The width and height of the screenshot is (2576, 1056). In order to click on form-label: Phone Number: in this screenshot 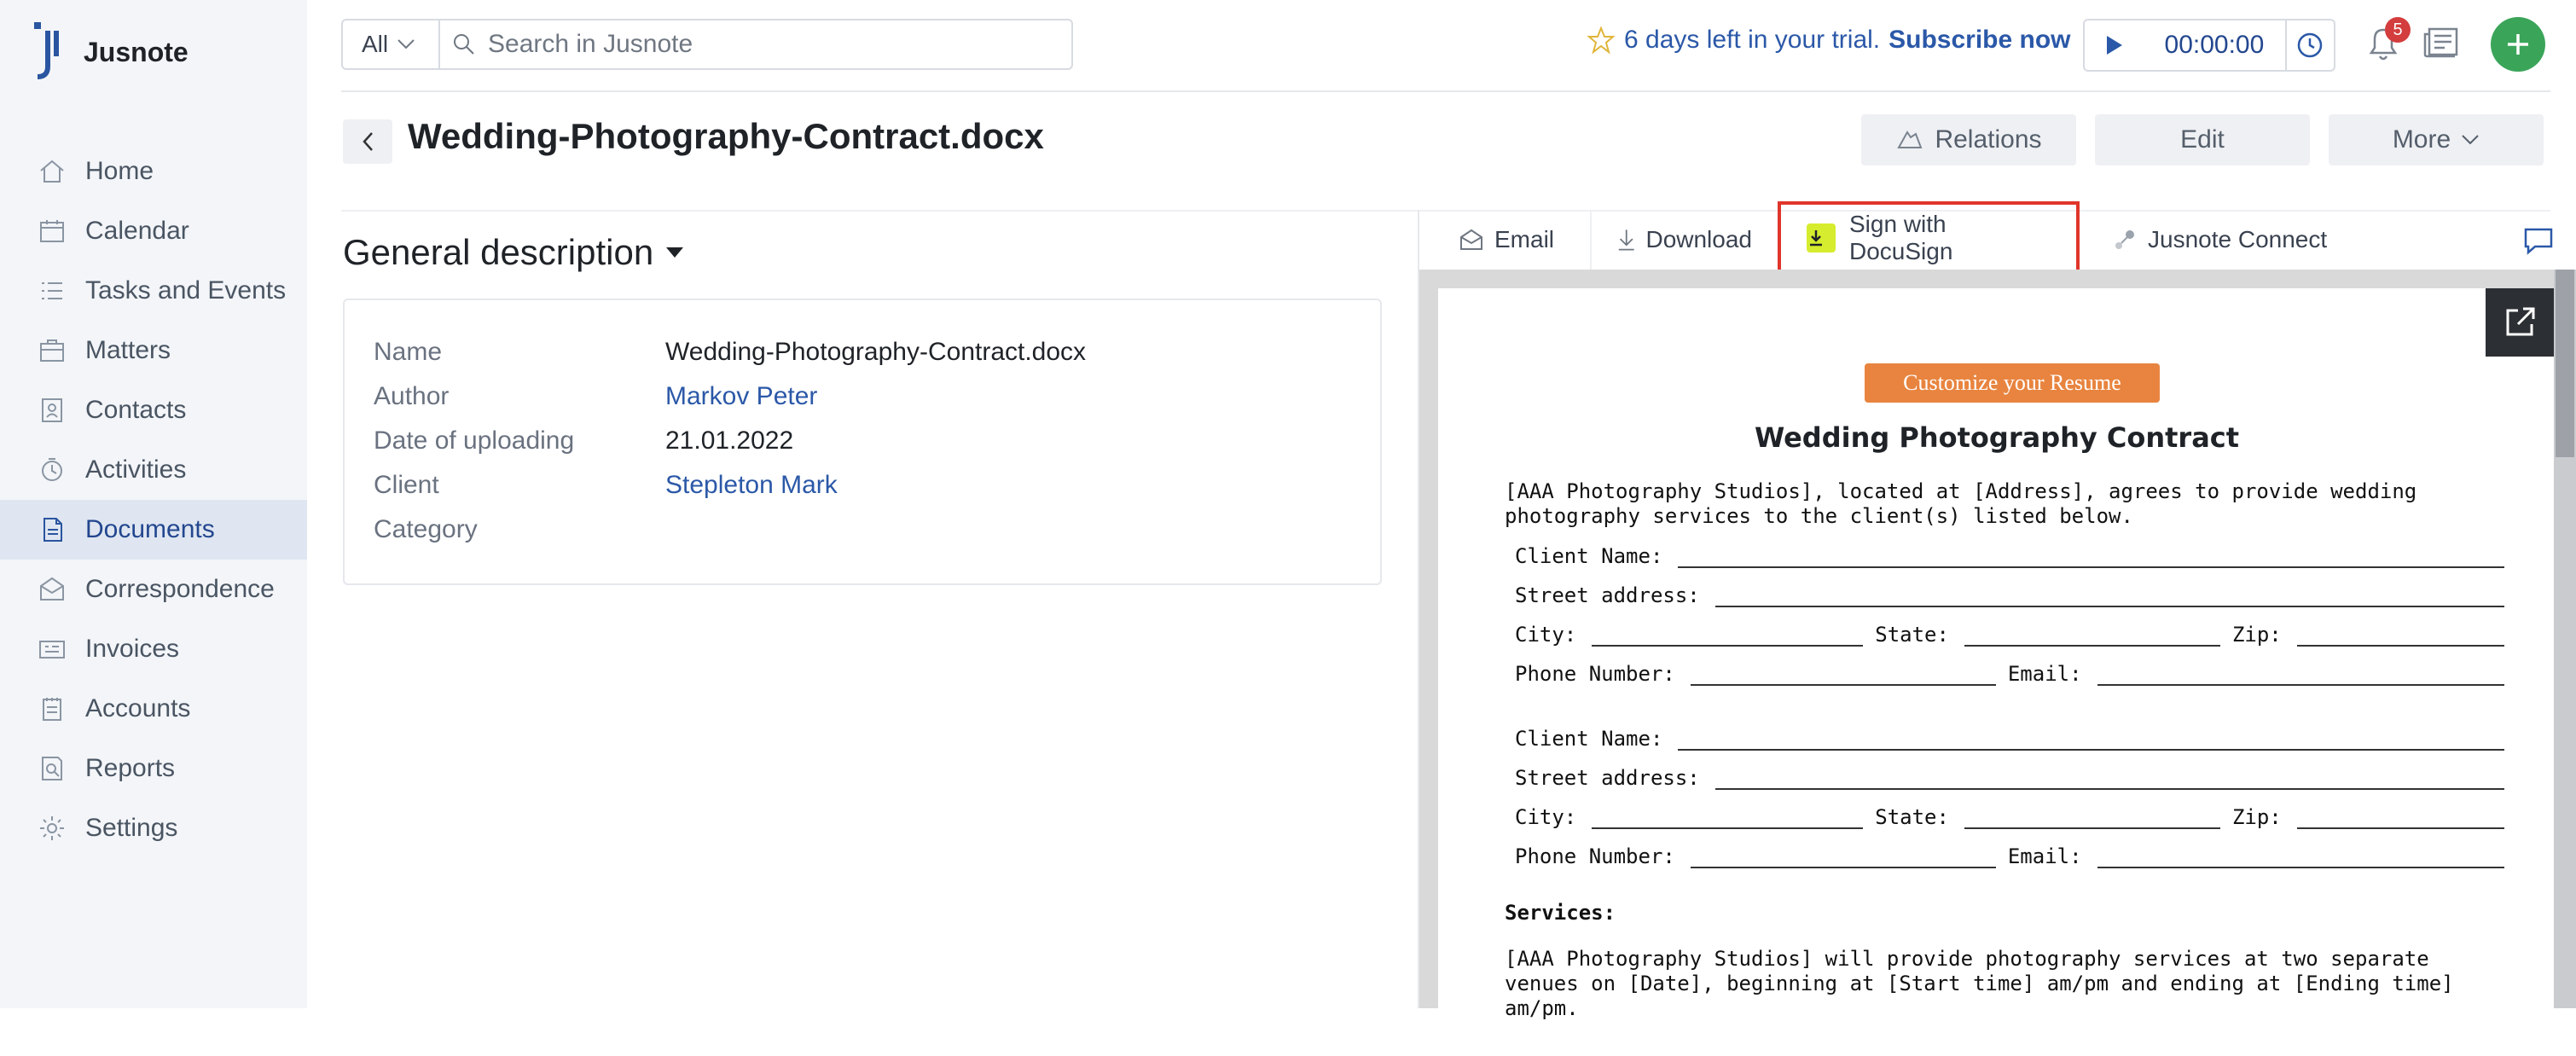, I will do `click(1595, 856)`.